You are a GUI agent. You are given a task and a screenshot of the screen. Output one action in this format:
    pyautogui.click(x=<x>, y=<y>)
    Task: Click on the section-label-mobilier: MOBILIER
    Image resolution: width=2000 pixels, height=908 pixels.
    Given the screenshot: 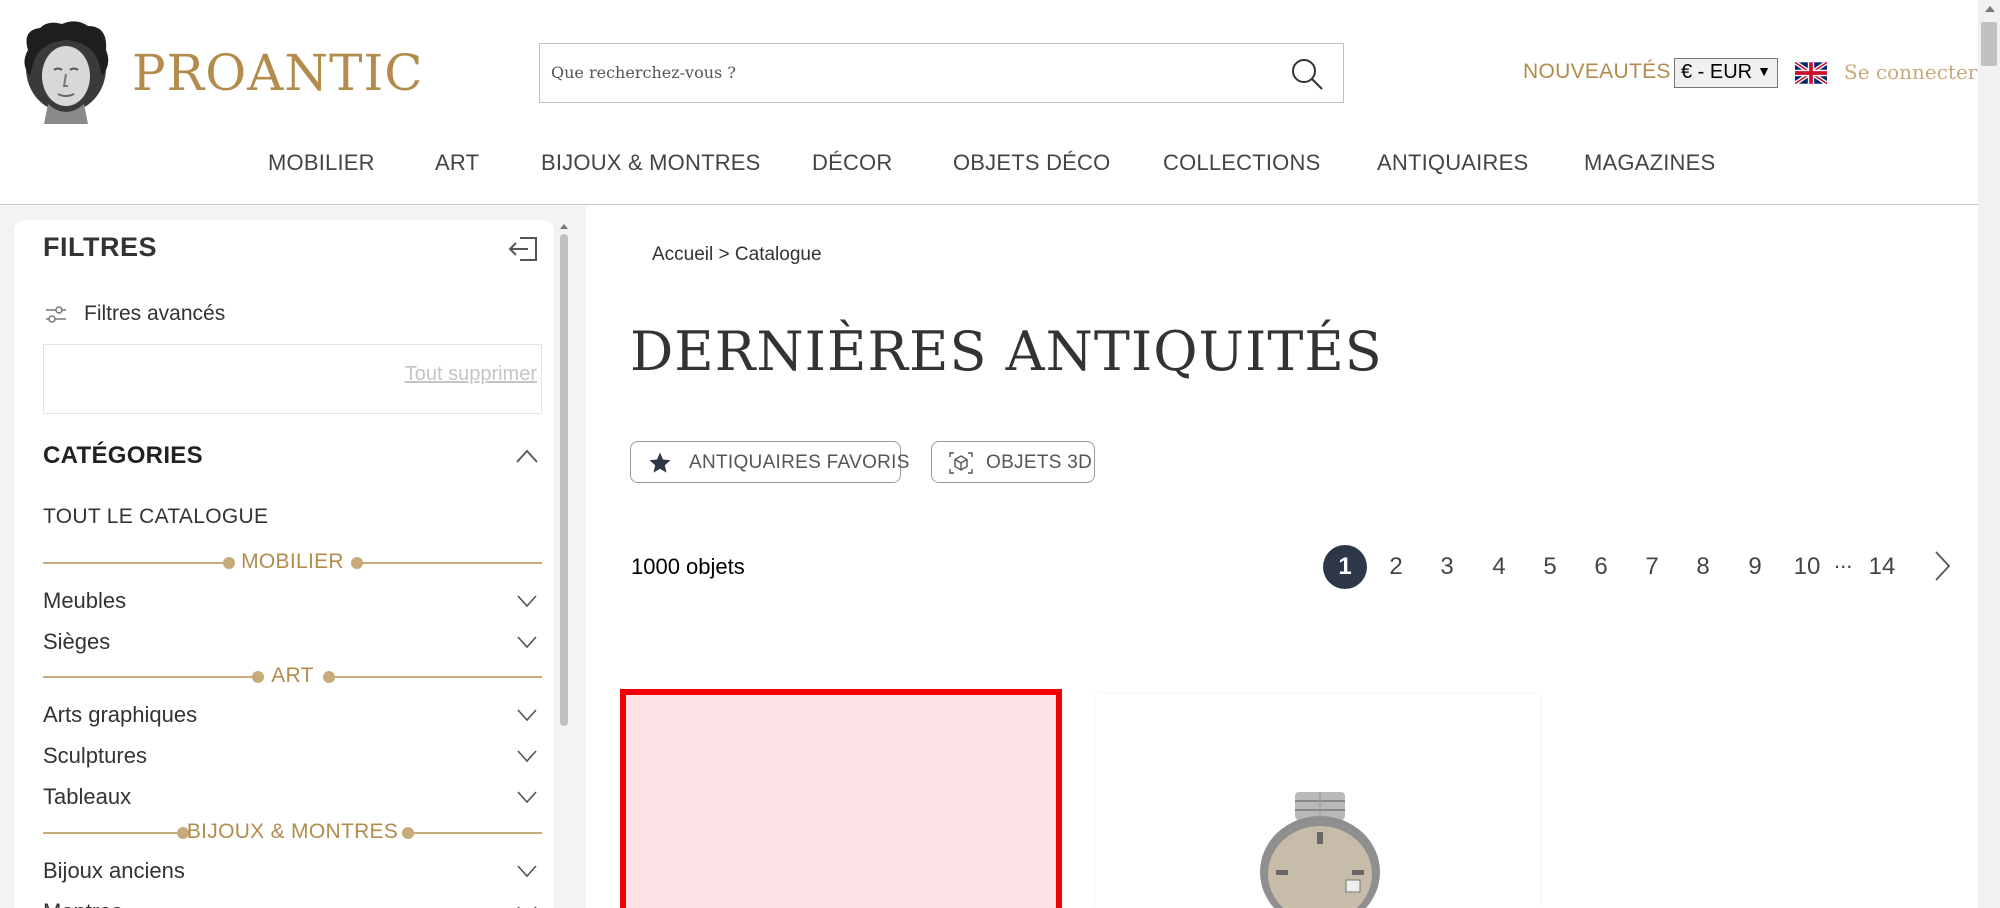 What is the action you would take?
    pyautogui.click(x=292, y=562)
    